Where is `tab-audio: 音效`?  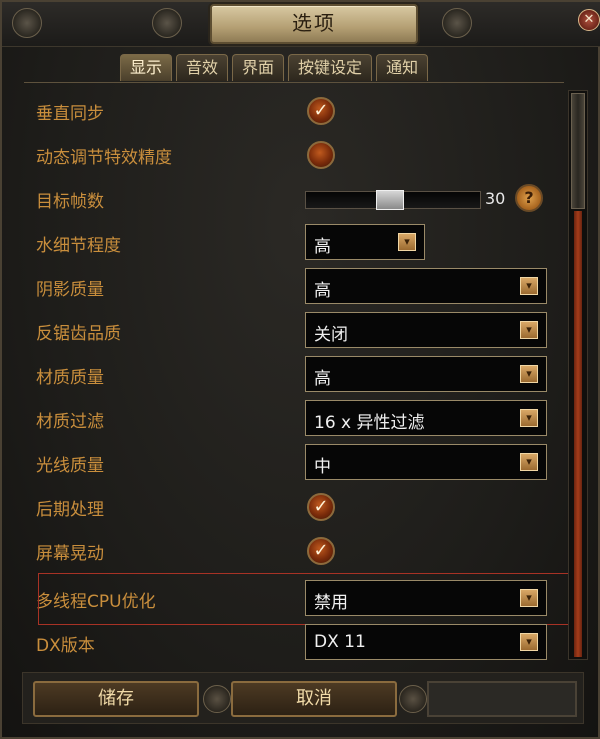
tab-audio: 音效 is located at coordinates (202, 67).